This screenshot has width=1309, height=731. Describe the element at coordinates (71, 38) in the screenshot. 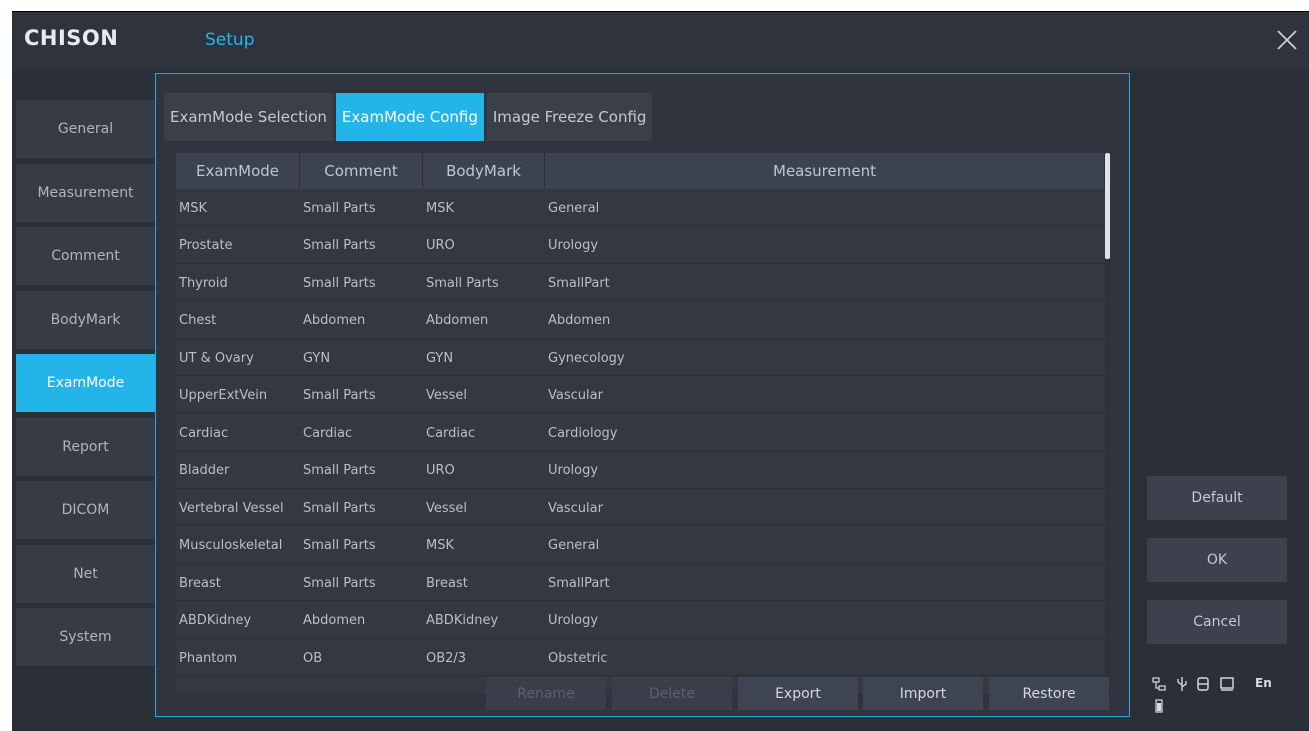

I see `brand-logo: CHISON` at that location.